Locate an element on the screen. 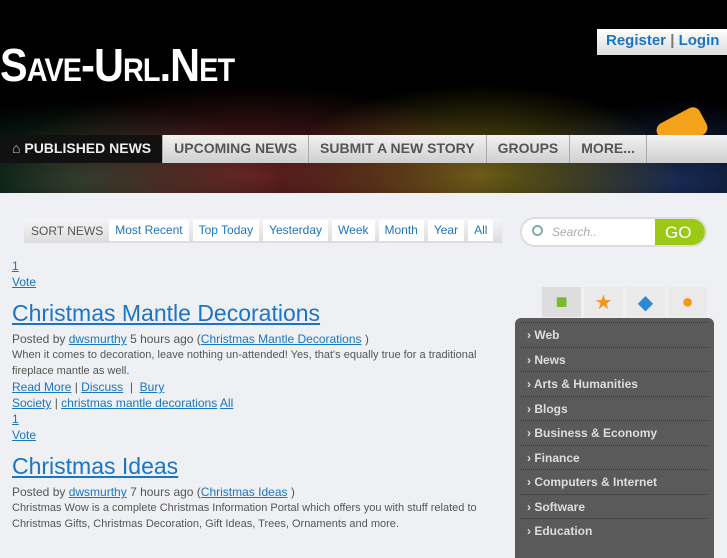 This screenshot has width=727, height=558. bury-link: Bury is located at coordinates (152, 387).